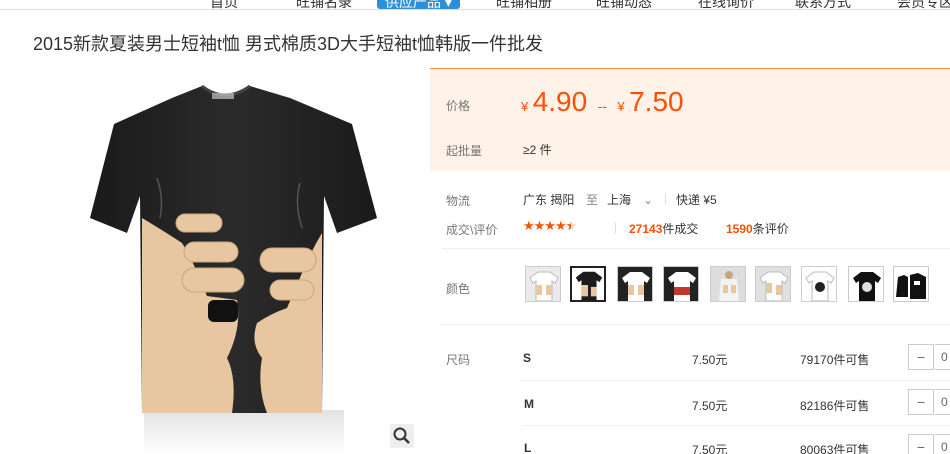  Describe the element at coordinates (624, 4) in the screenshot. I see `nav-item-news: 旺铺动态` at that location.